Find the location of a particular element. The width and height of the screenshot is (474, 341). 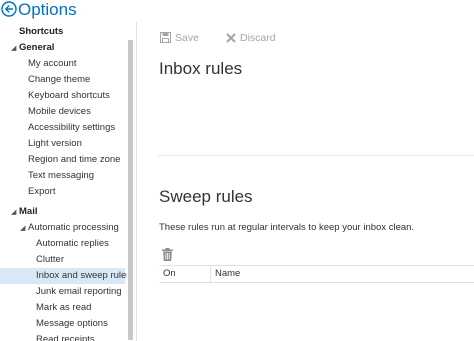

trash-icon is located at coordinates (167, 257).